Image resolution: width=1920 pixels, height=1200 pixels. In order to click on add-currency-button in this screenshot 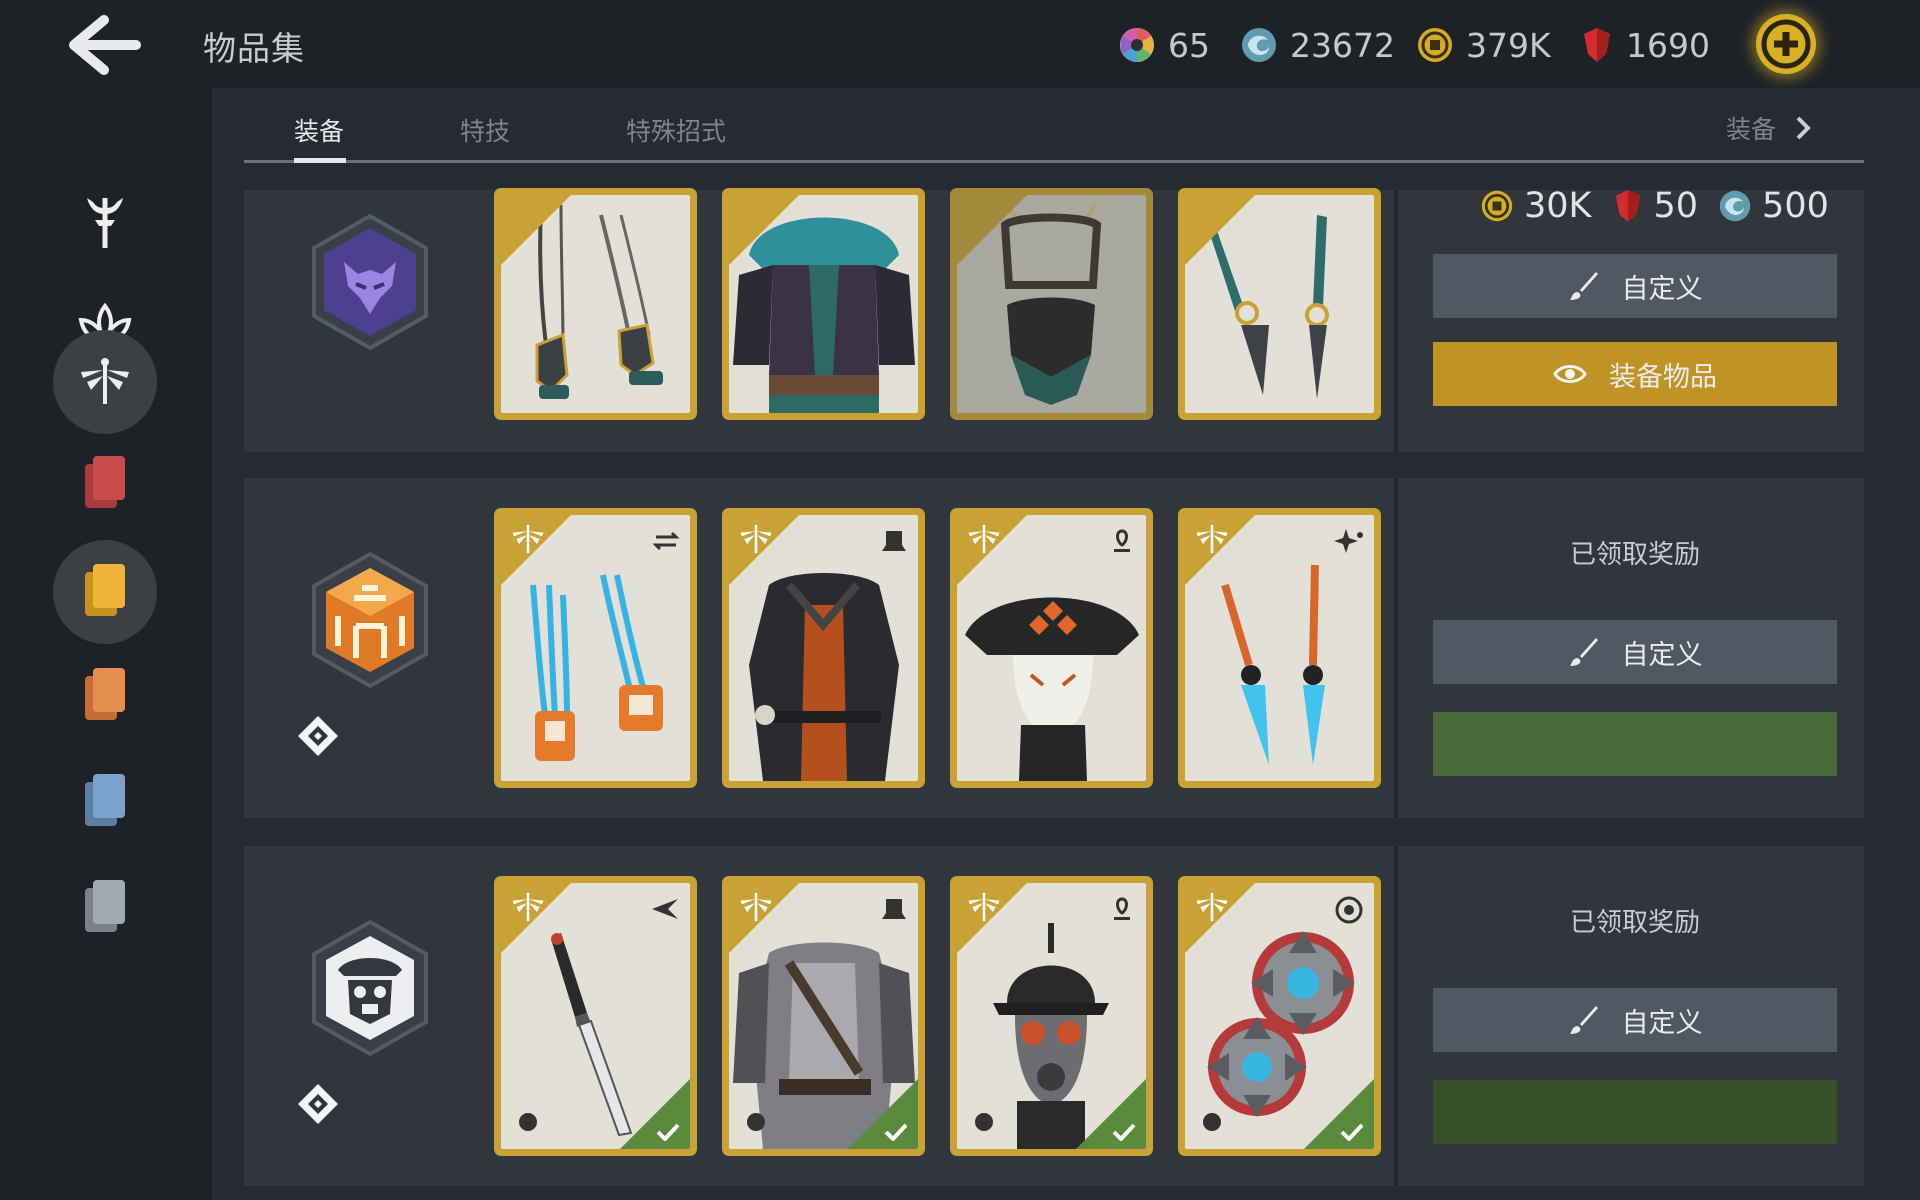, I will do `click(1786, 44)`.